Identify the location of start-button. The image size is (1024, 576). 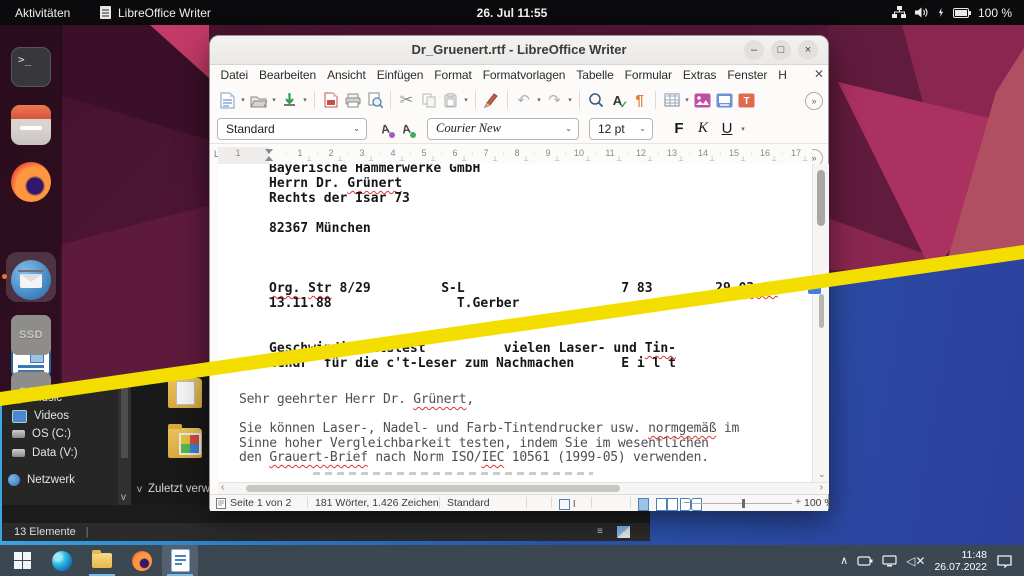
(22, 560).